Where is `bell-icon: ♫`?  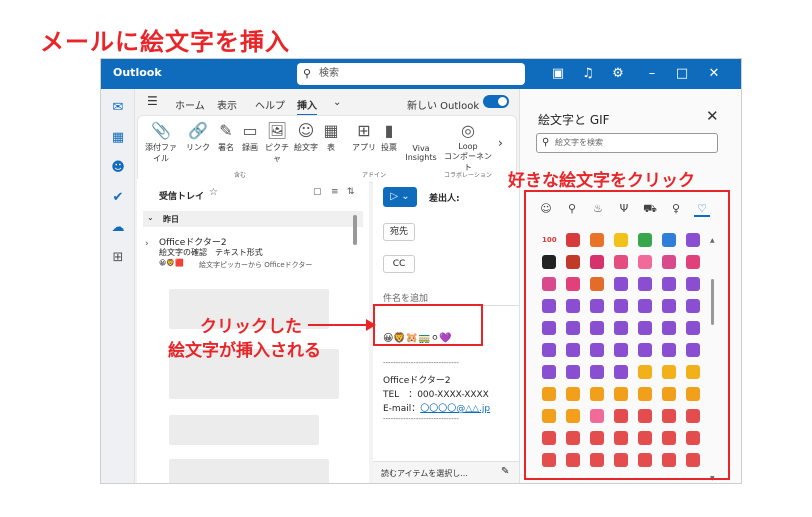 bell-icon: ♫ is located at coordinates (588, 74).